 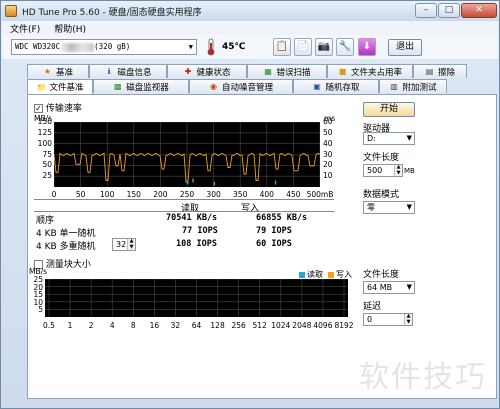 What do you see at coordinates (66, 234) in the screenshot?
I see `row-label: 4 KB 单一随机` at bounding box center [66, 234].